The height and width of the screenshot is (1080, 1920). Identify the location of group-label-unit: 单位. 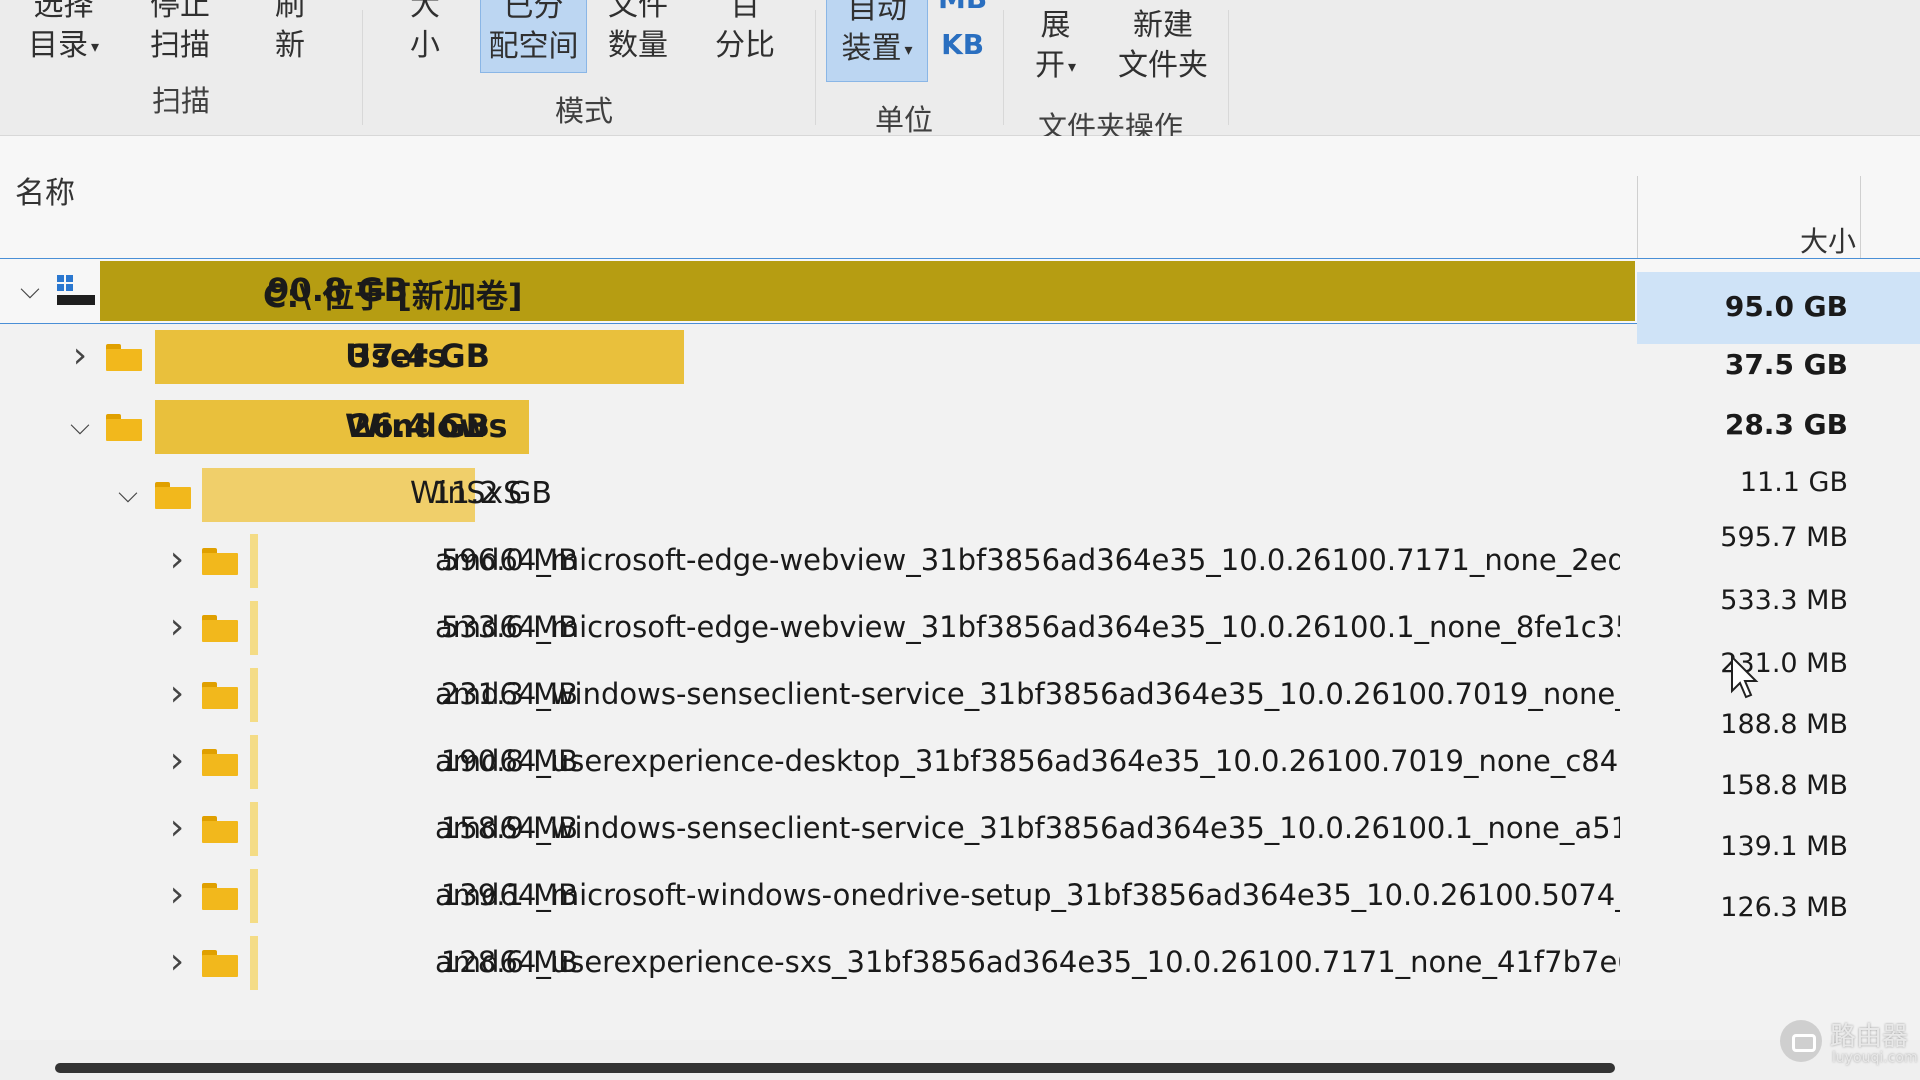
(904, 120).